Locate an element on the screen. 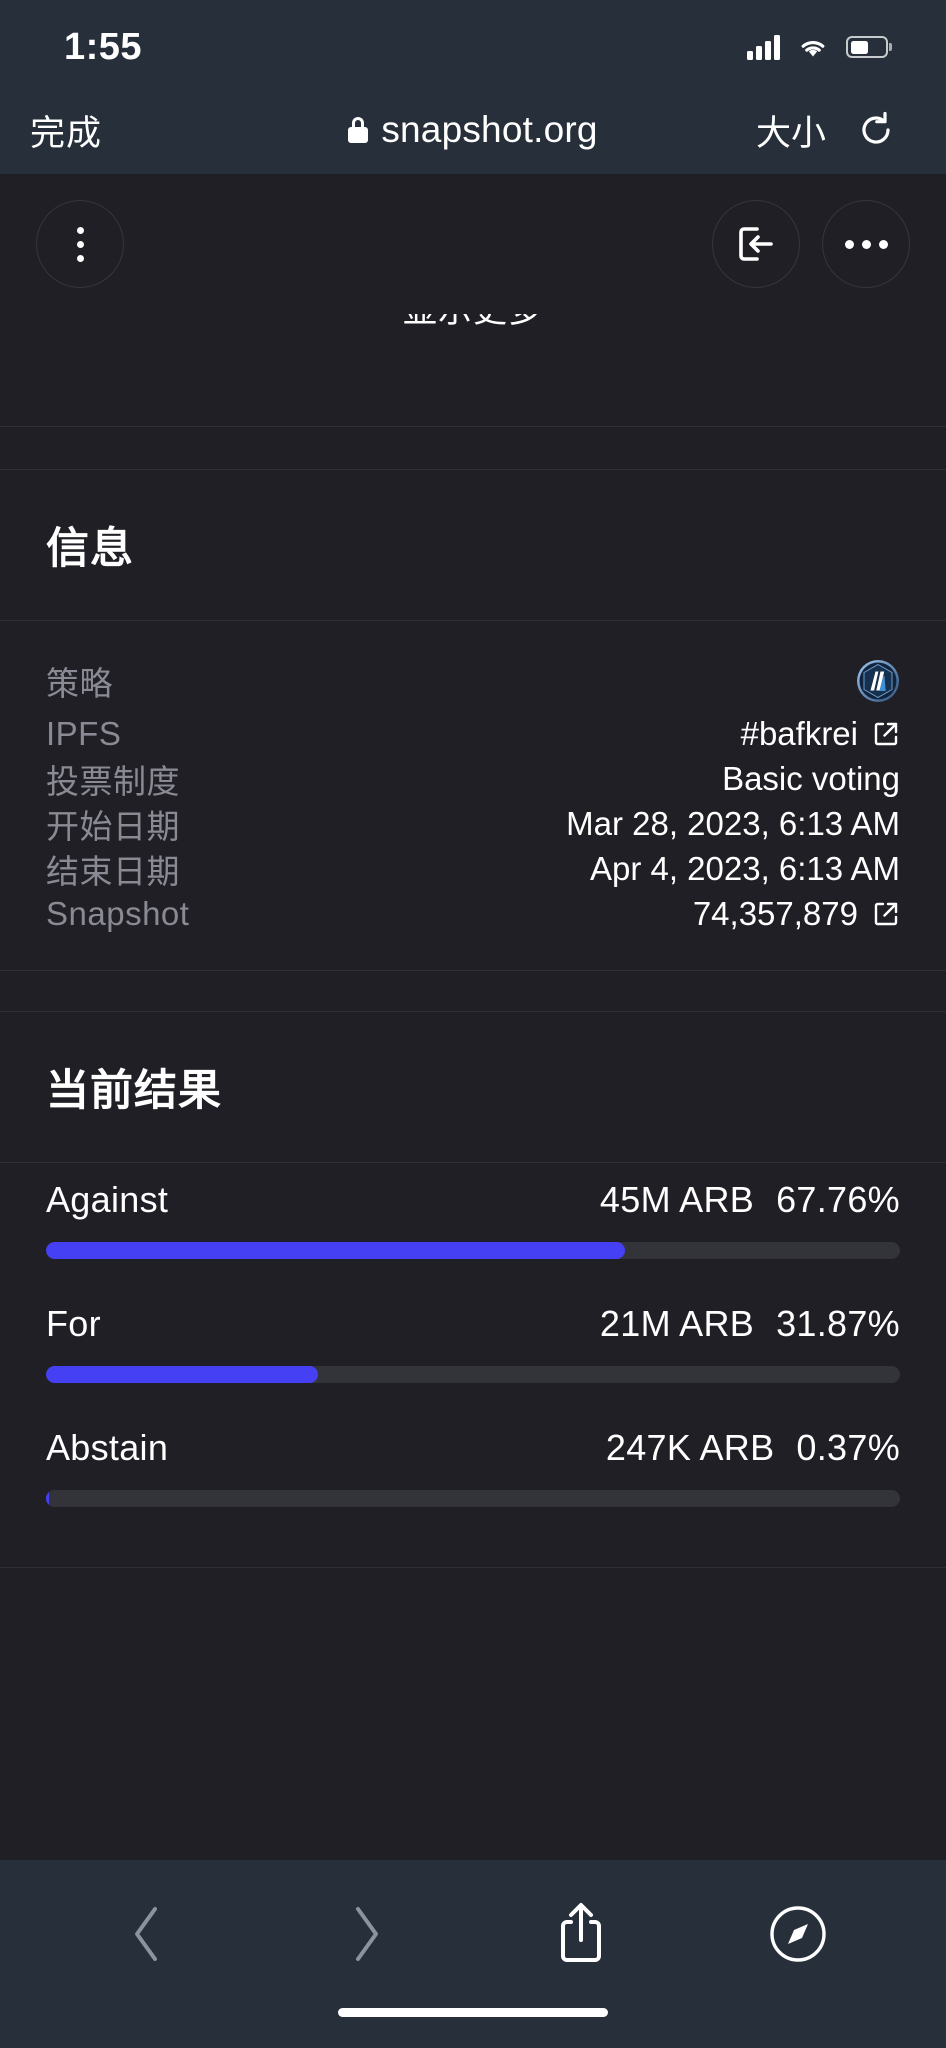  url-host-text: snapshot.org is located at coordinates (489, 129).